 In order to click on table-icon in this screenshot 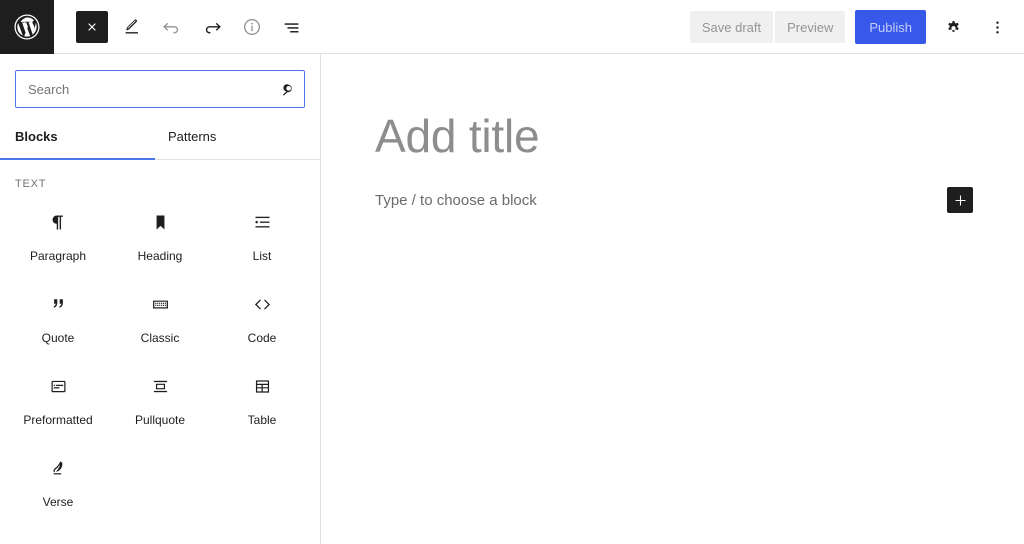, I will do `click(262, 386)`.